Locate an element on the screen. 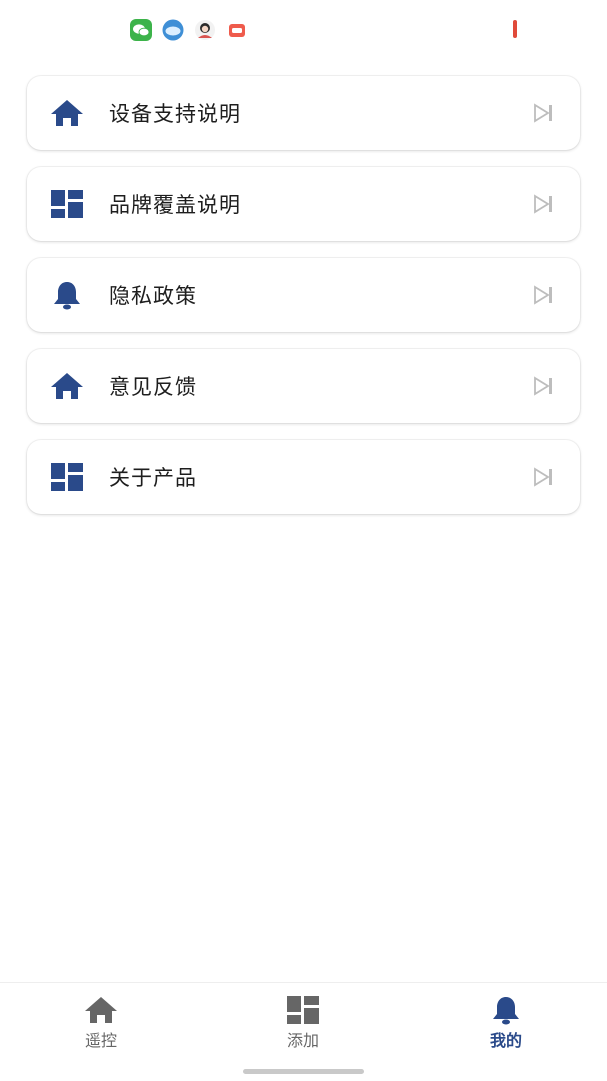  wechat-icon is located at coordinates (141, 30).